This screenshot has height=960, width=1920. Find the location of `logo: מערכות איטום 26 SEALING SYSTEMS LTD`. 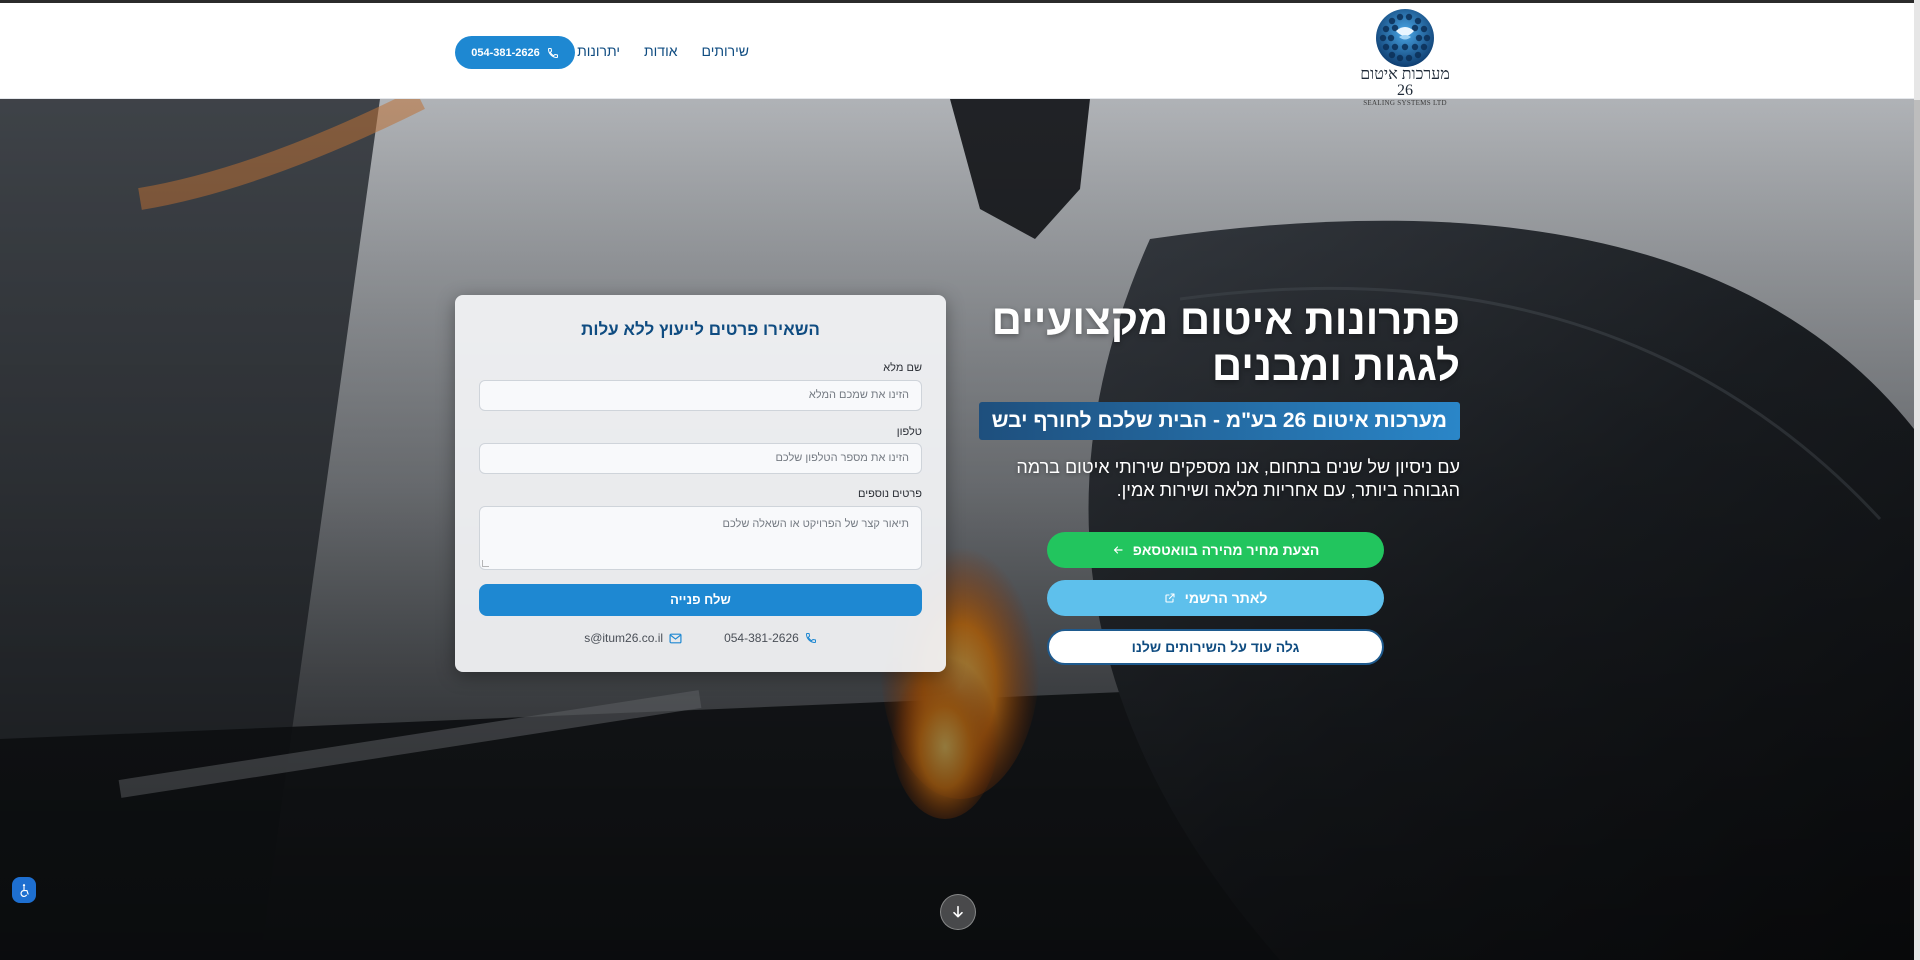

logo: מערכות איטום 26 SEALING SYSTEMS LTD is located at coordinates (1405, 57).